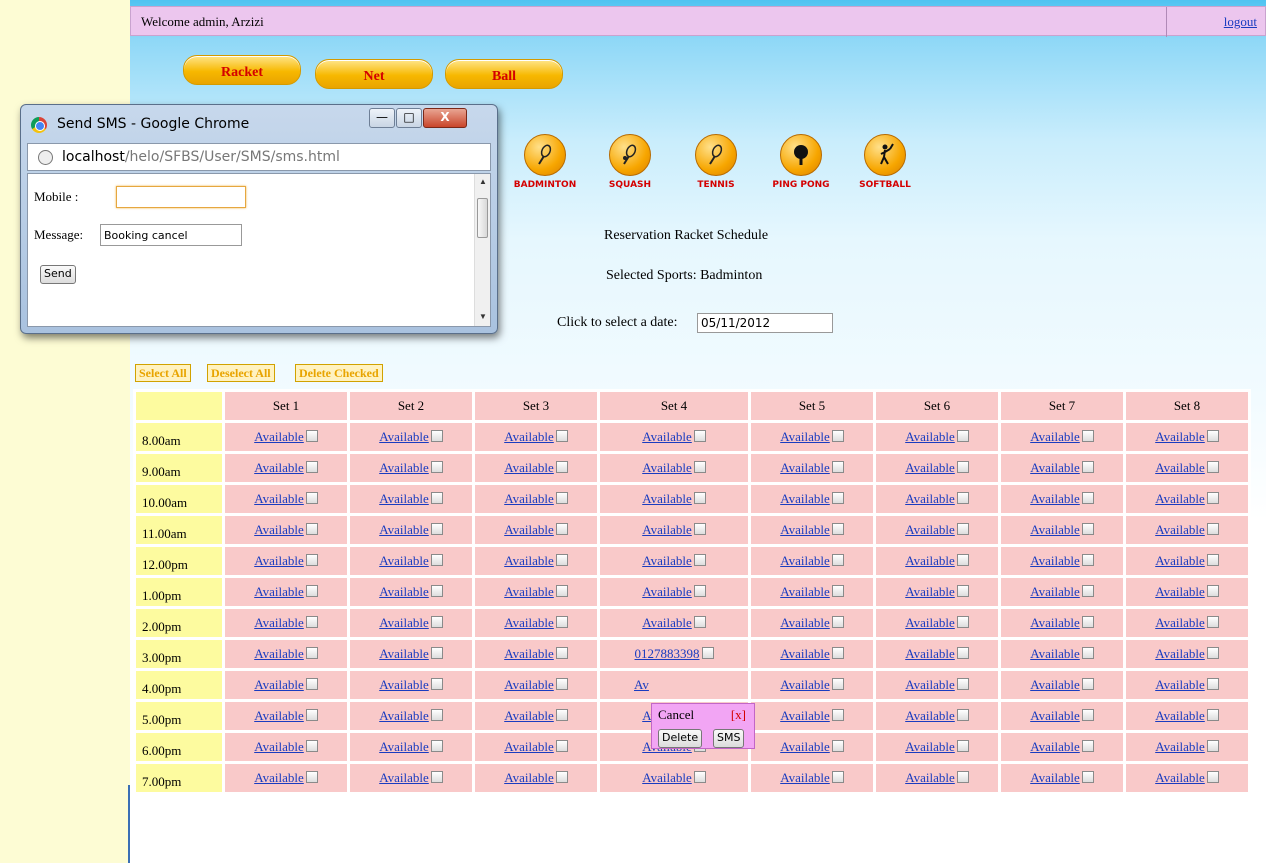 This screenshot has height=863, width=1266. I want to click on close-button: X, so click(445, 118).